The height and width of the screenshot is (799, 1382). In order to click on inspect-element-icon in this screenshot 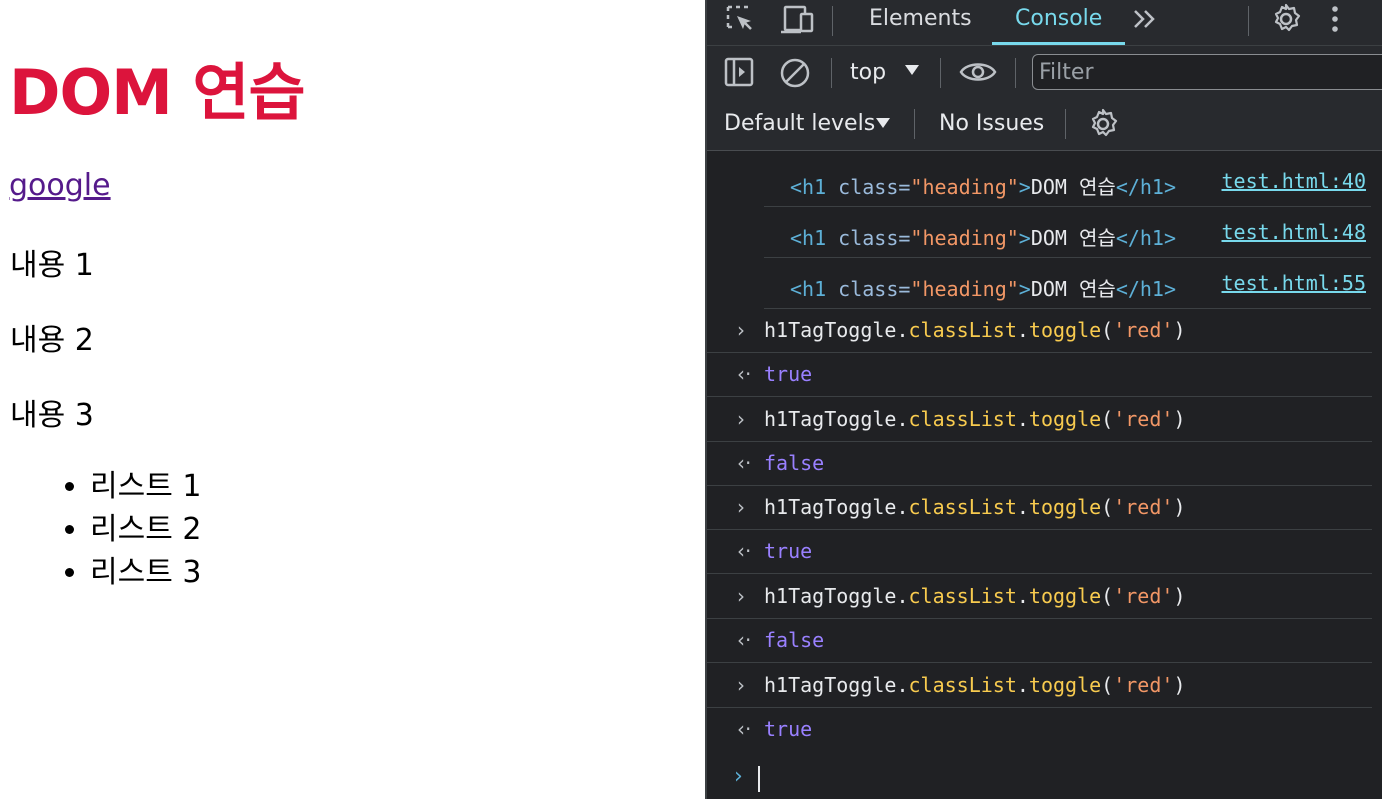, I will do `click(741, 20)`.